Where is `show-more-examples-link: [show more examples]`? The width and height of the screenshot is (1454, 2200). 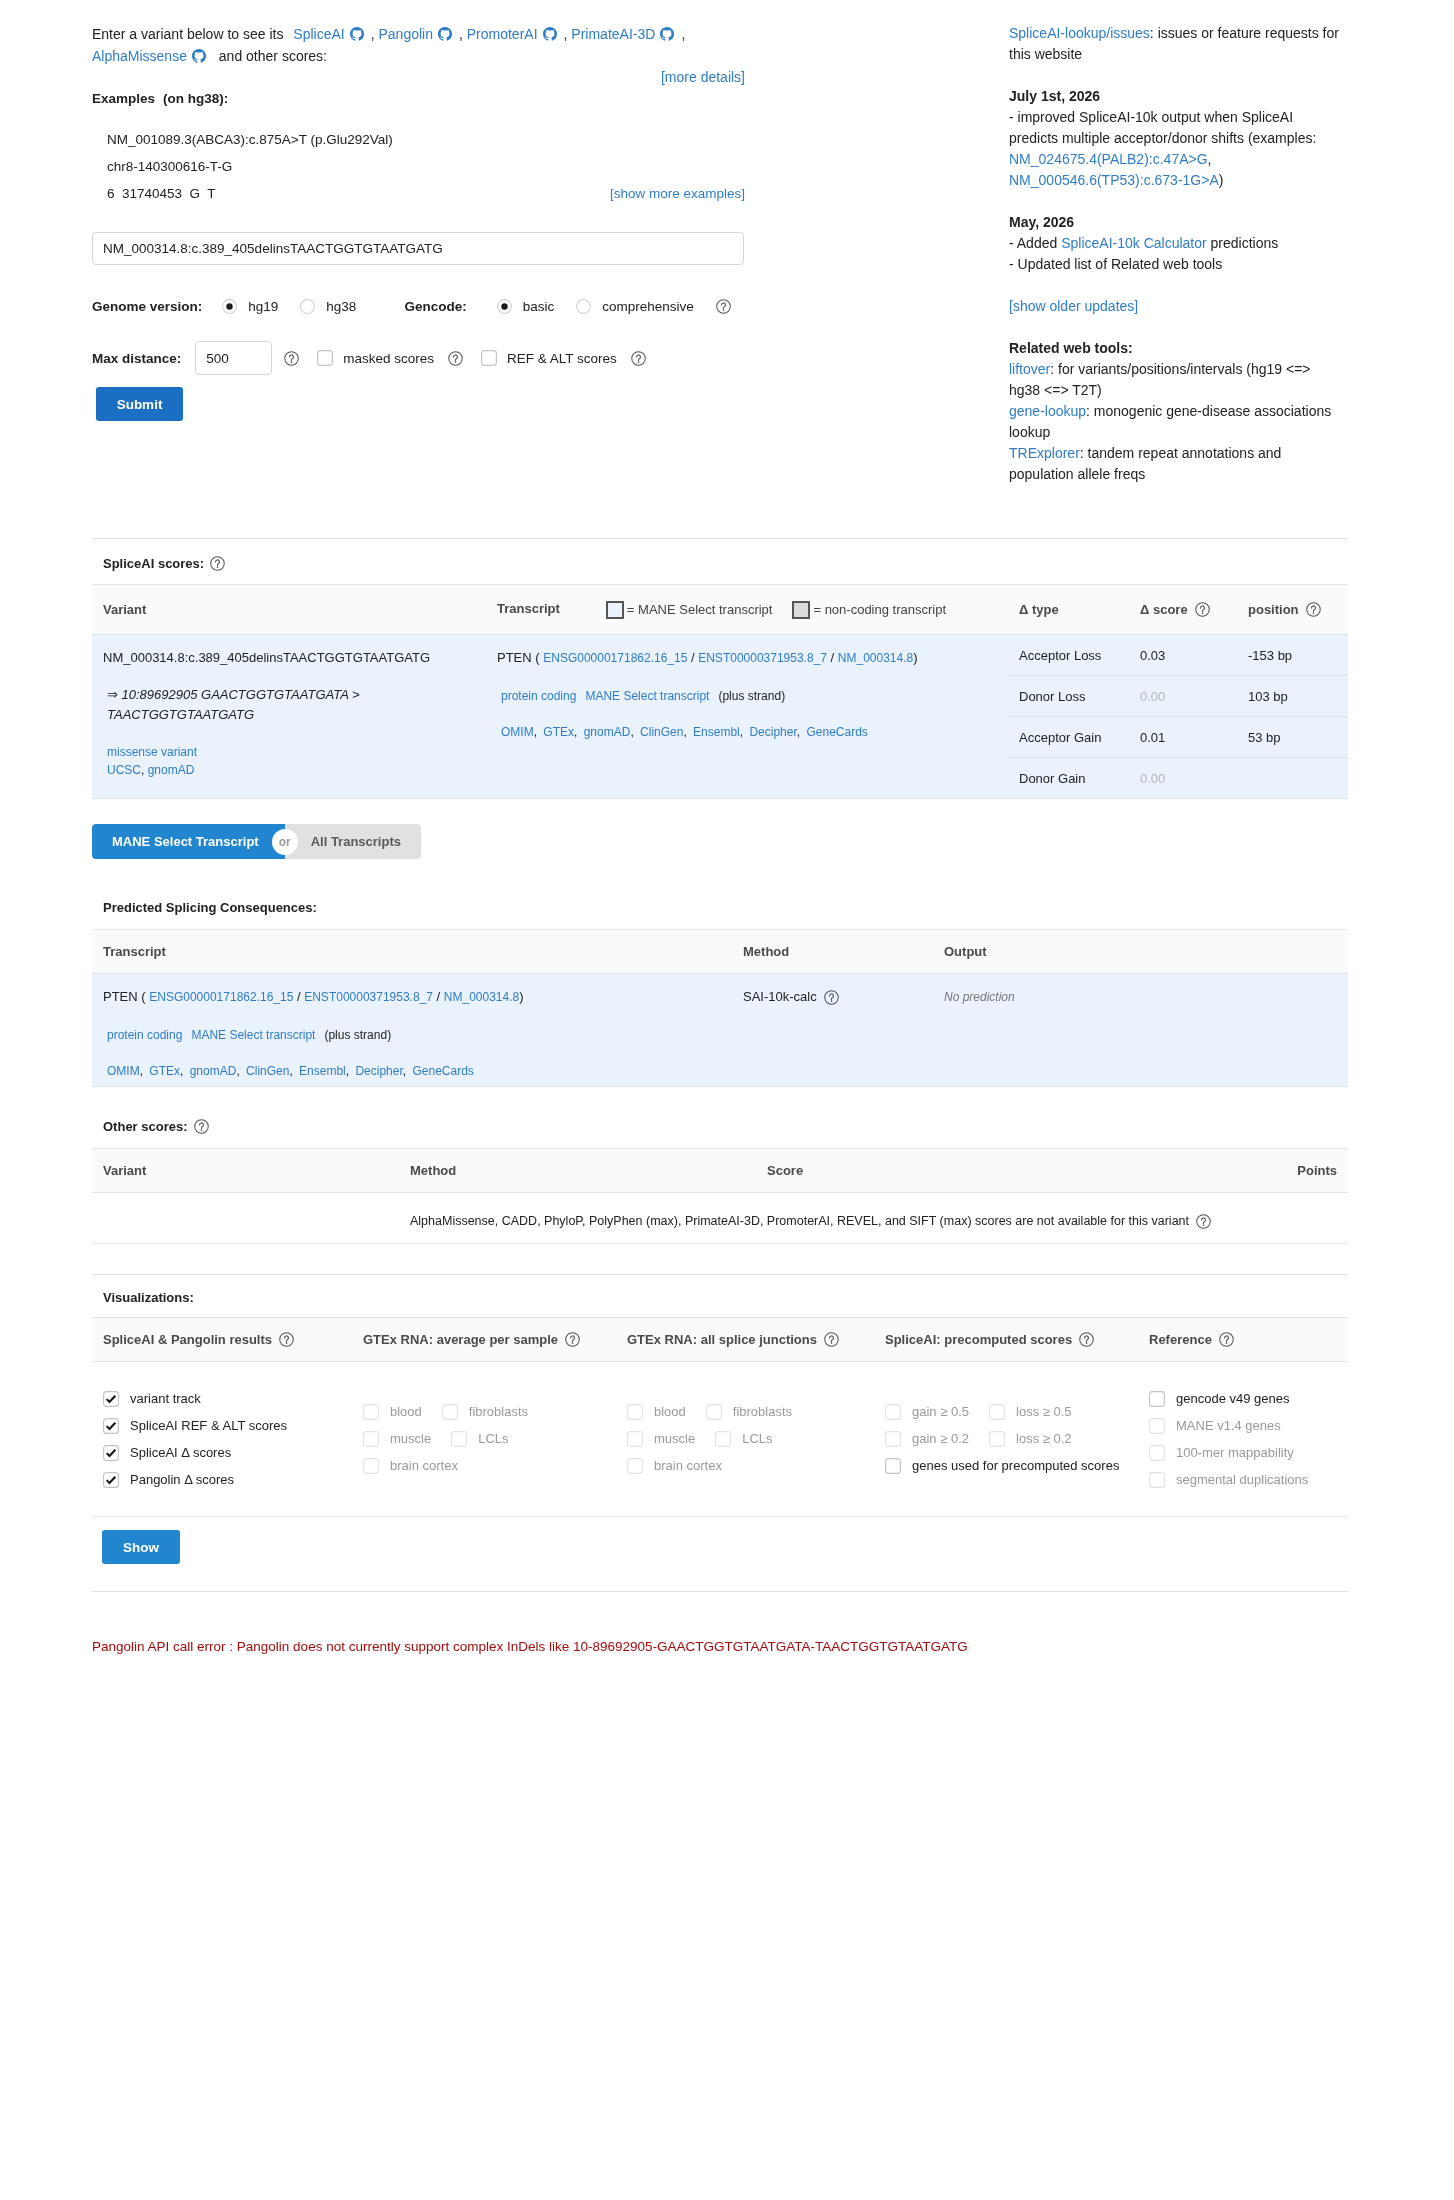 show-more-examples-link: [show more examples] is located at coordinates (677, 193).